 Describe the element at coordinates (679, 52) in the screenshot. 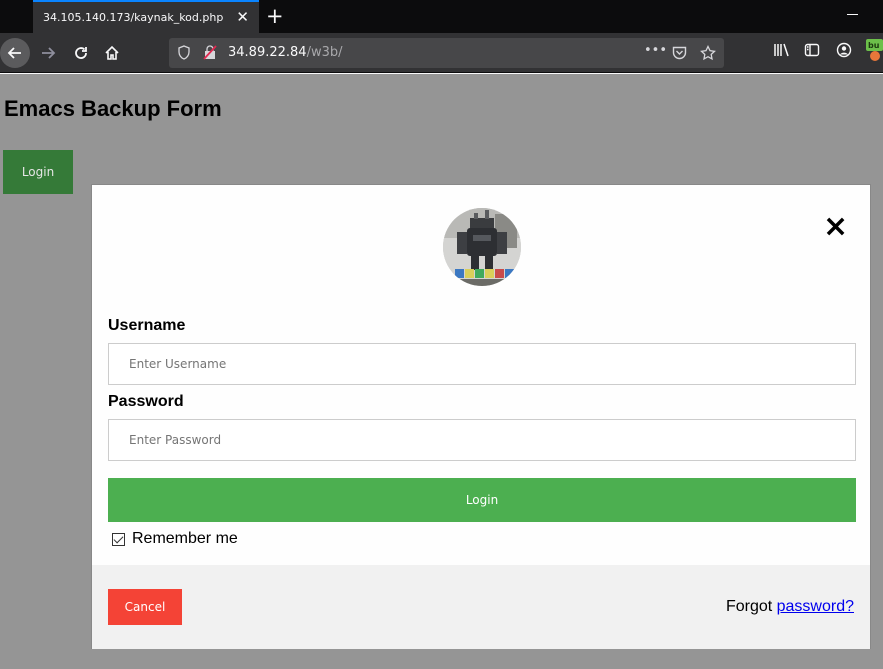

I see `pocket-icon` at that location.